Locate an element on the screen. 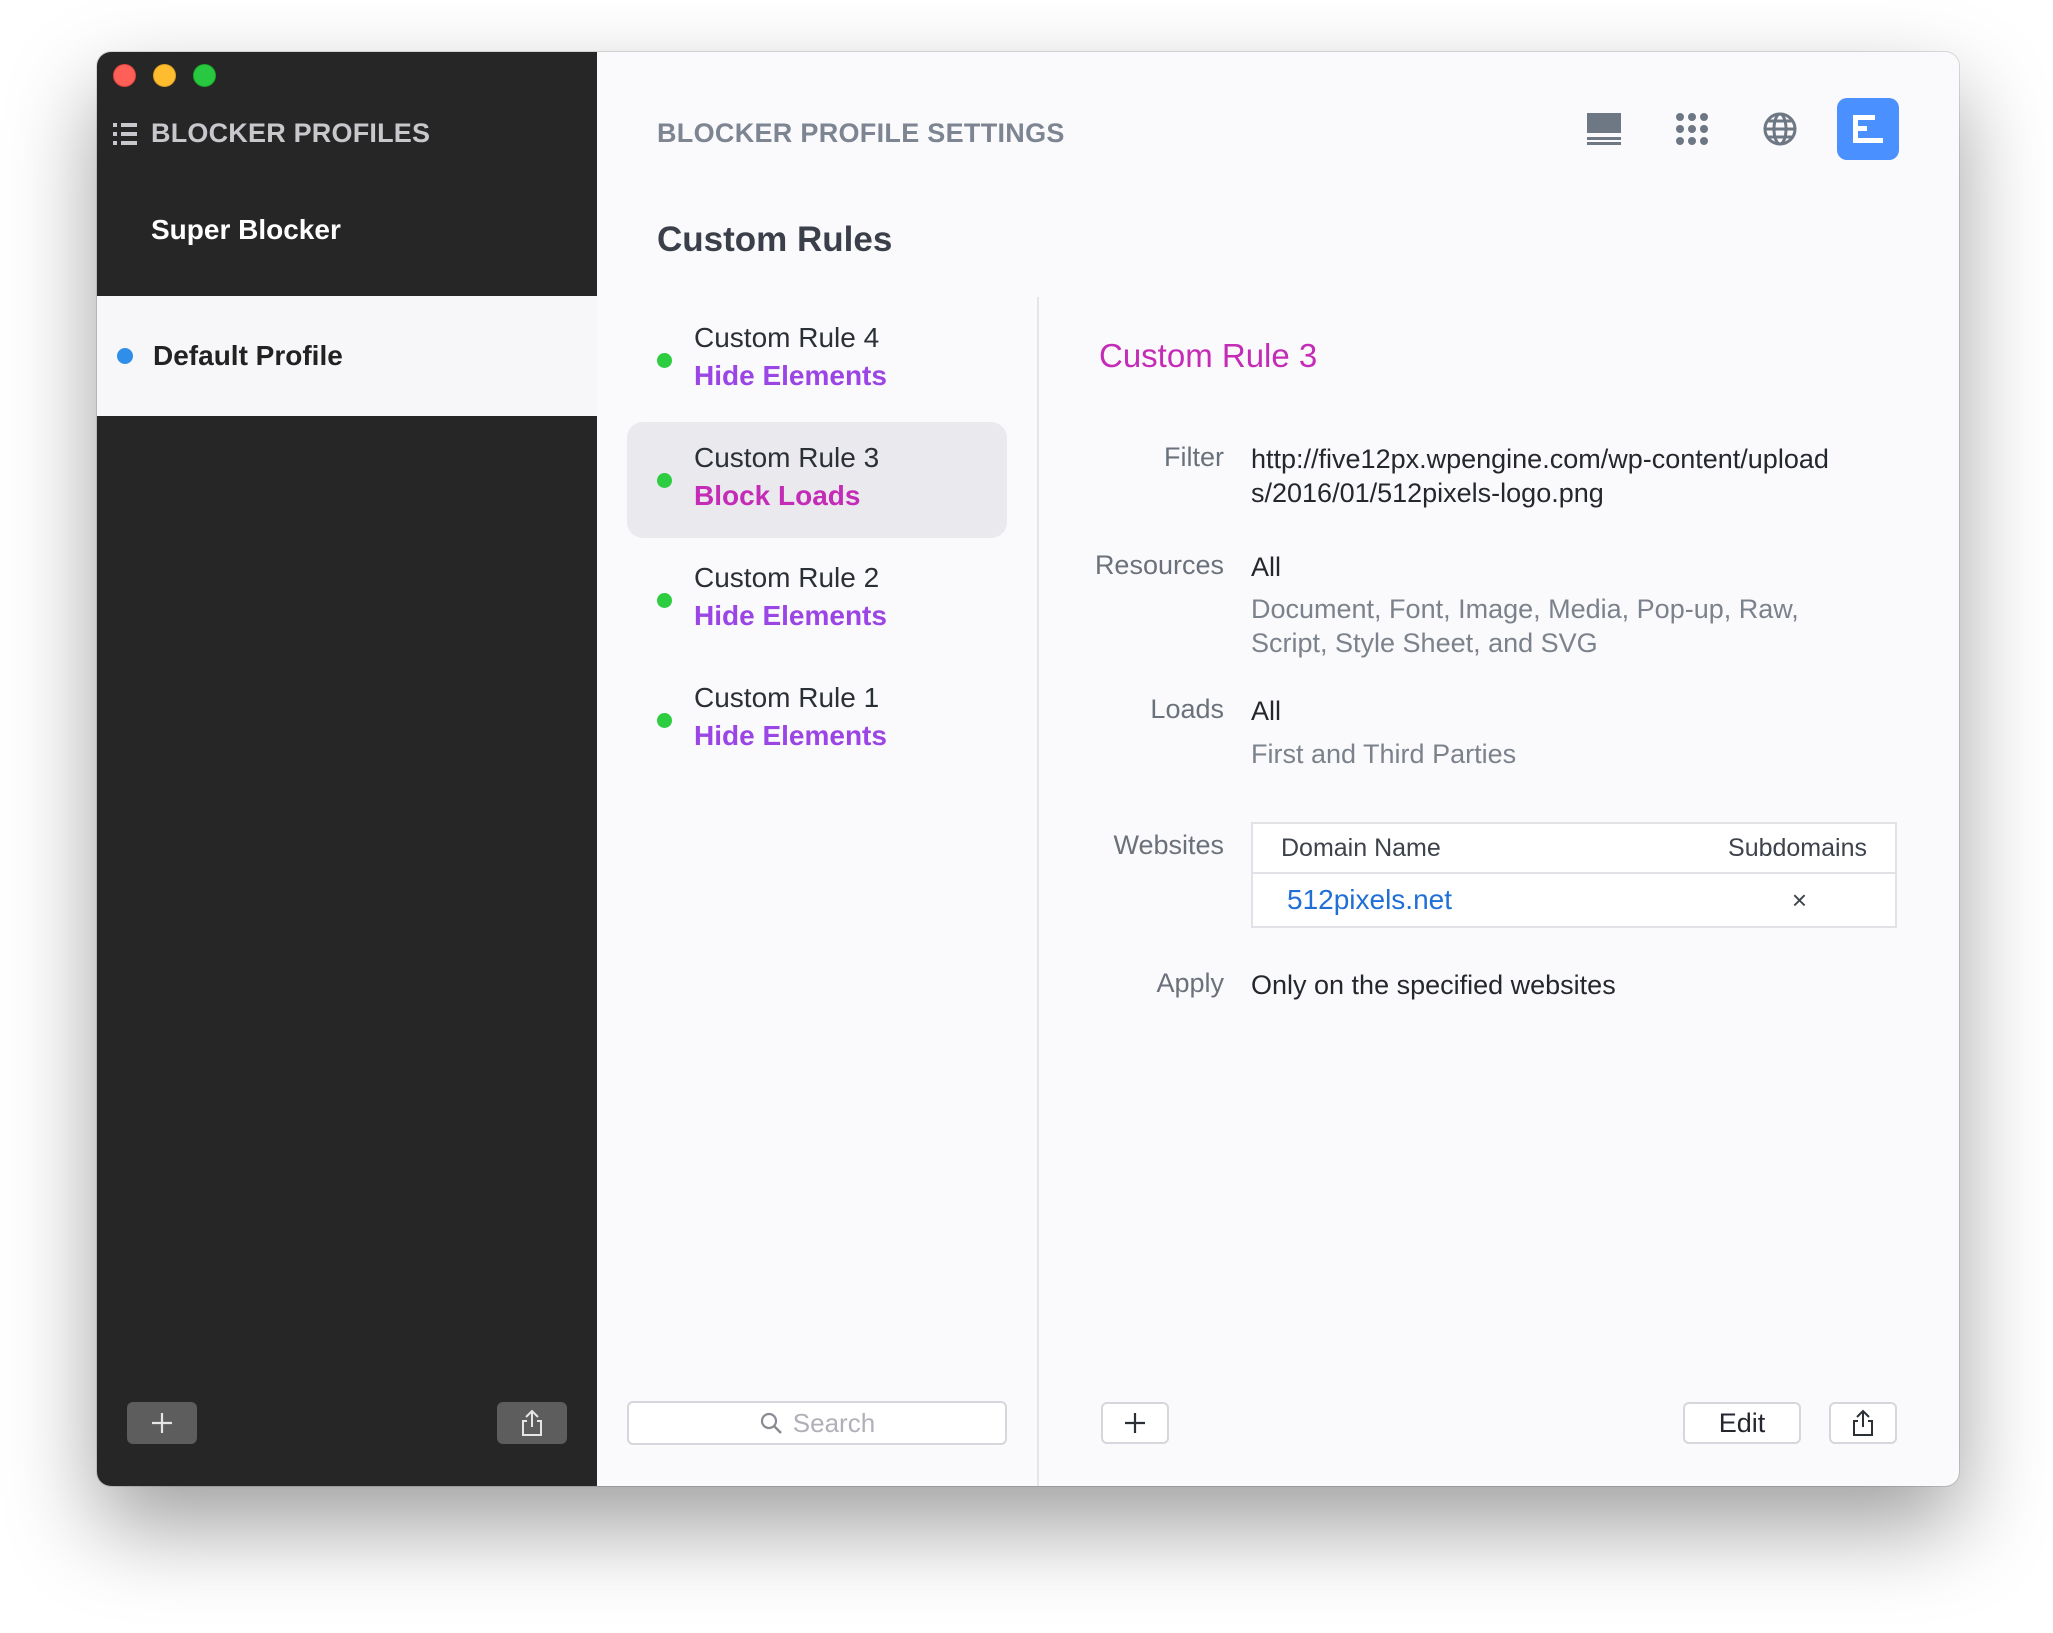  websites-label: Websites is located at coordinates (1168, 845).